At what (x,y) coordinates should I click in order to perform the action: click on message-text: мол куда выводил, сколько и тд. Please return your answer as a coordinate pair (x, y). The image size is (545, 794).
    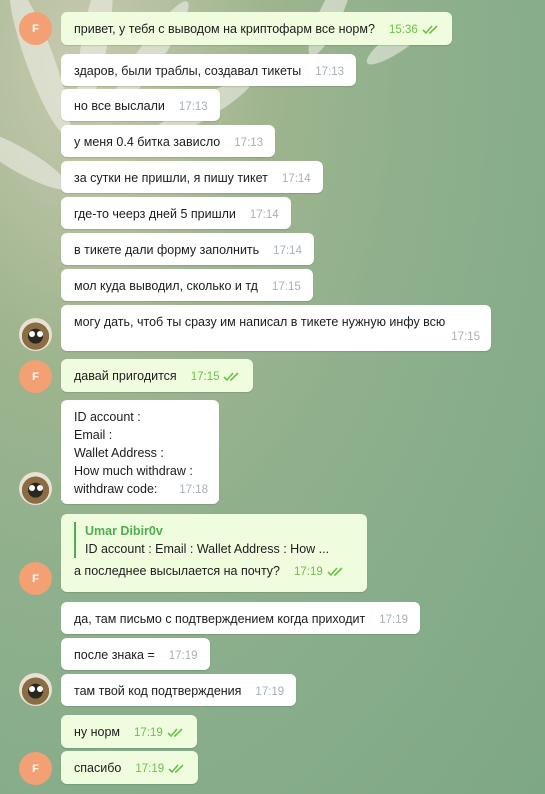
    Looking at the image, I should click on (166, 286).